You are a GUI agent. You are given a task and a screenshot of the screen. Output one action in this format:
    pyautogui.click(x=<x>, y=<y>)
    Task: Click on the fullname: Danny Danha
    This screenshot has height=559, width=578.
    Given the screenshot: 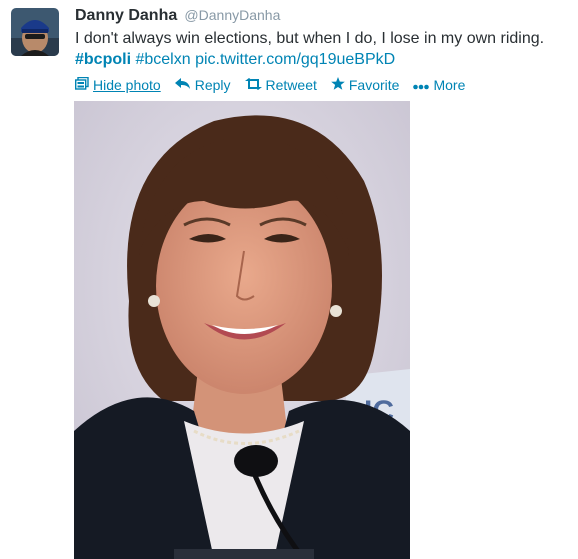 What is the action you would take?
    pyautogui.click(x=126, y=15)
    